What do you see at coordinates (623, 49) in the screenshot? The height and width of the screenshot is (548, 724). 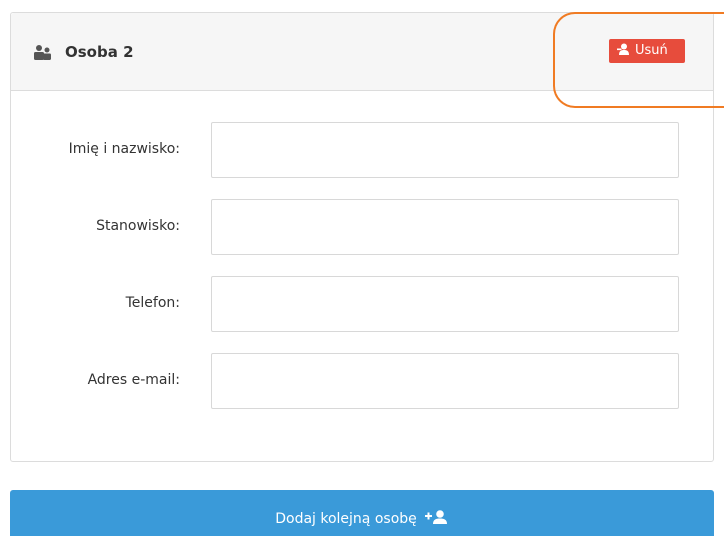 I see `user-remove-icon` at bounding box center [623, 49].